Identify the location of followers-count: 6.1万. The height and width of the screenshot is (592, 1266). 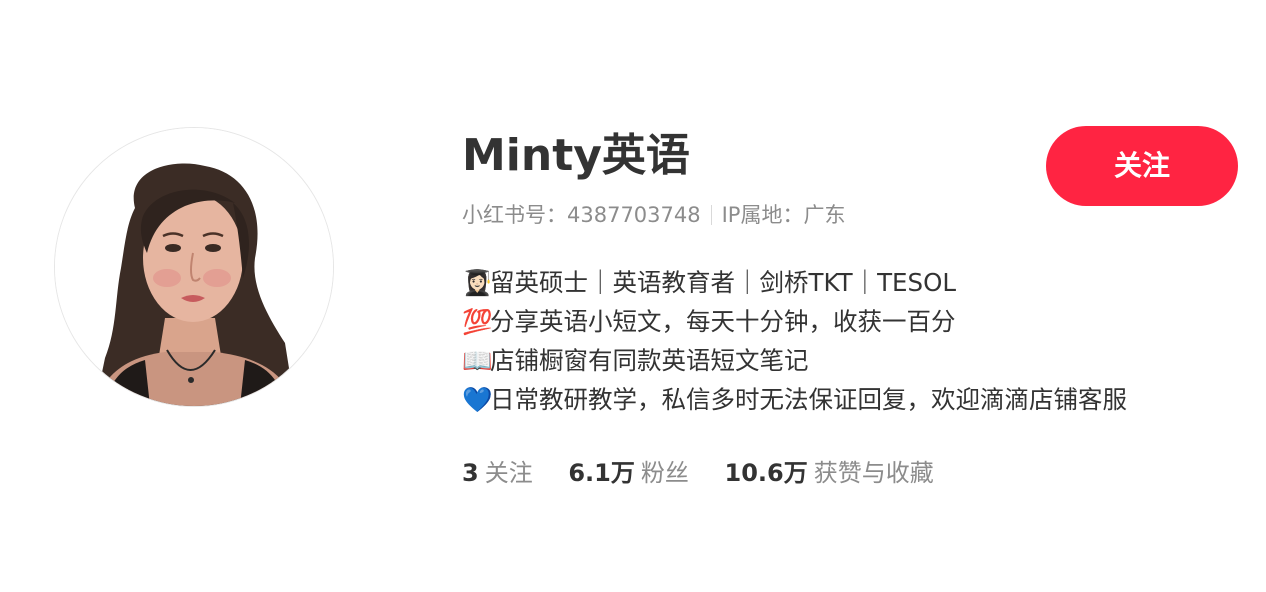
(601, 473).